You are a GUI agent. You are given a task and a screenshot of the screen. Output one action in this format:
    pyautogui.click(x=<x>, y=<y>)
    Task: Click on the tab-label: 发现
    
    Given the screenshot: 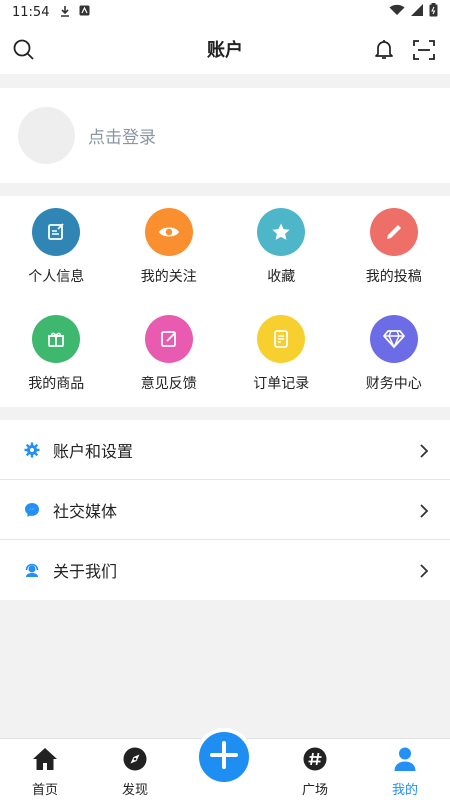 What is the action you would take?
    pyautogui.click(x=134, y=790)
    